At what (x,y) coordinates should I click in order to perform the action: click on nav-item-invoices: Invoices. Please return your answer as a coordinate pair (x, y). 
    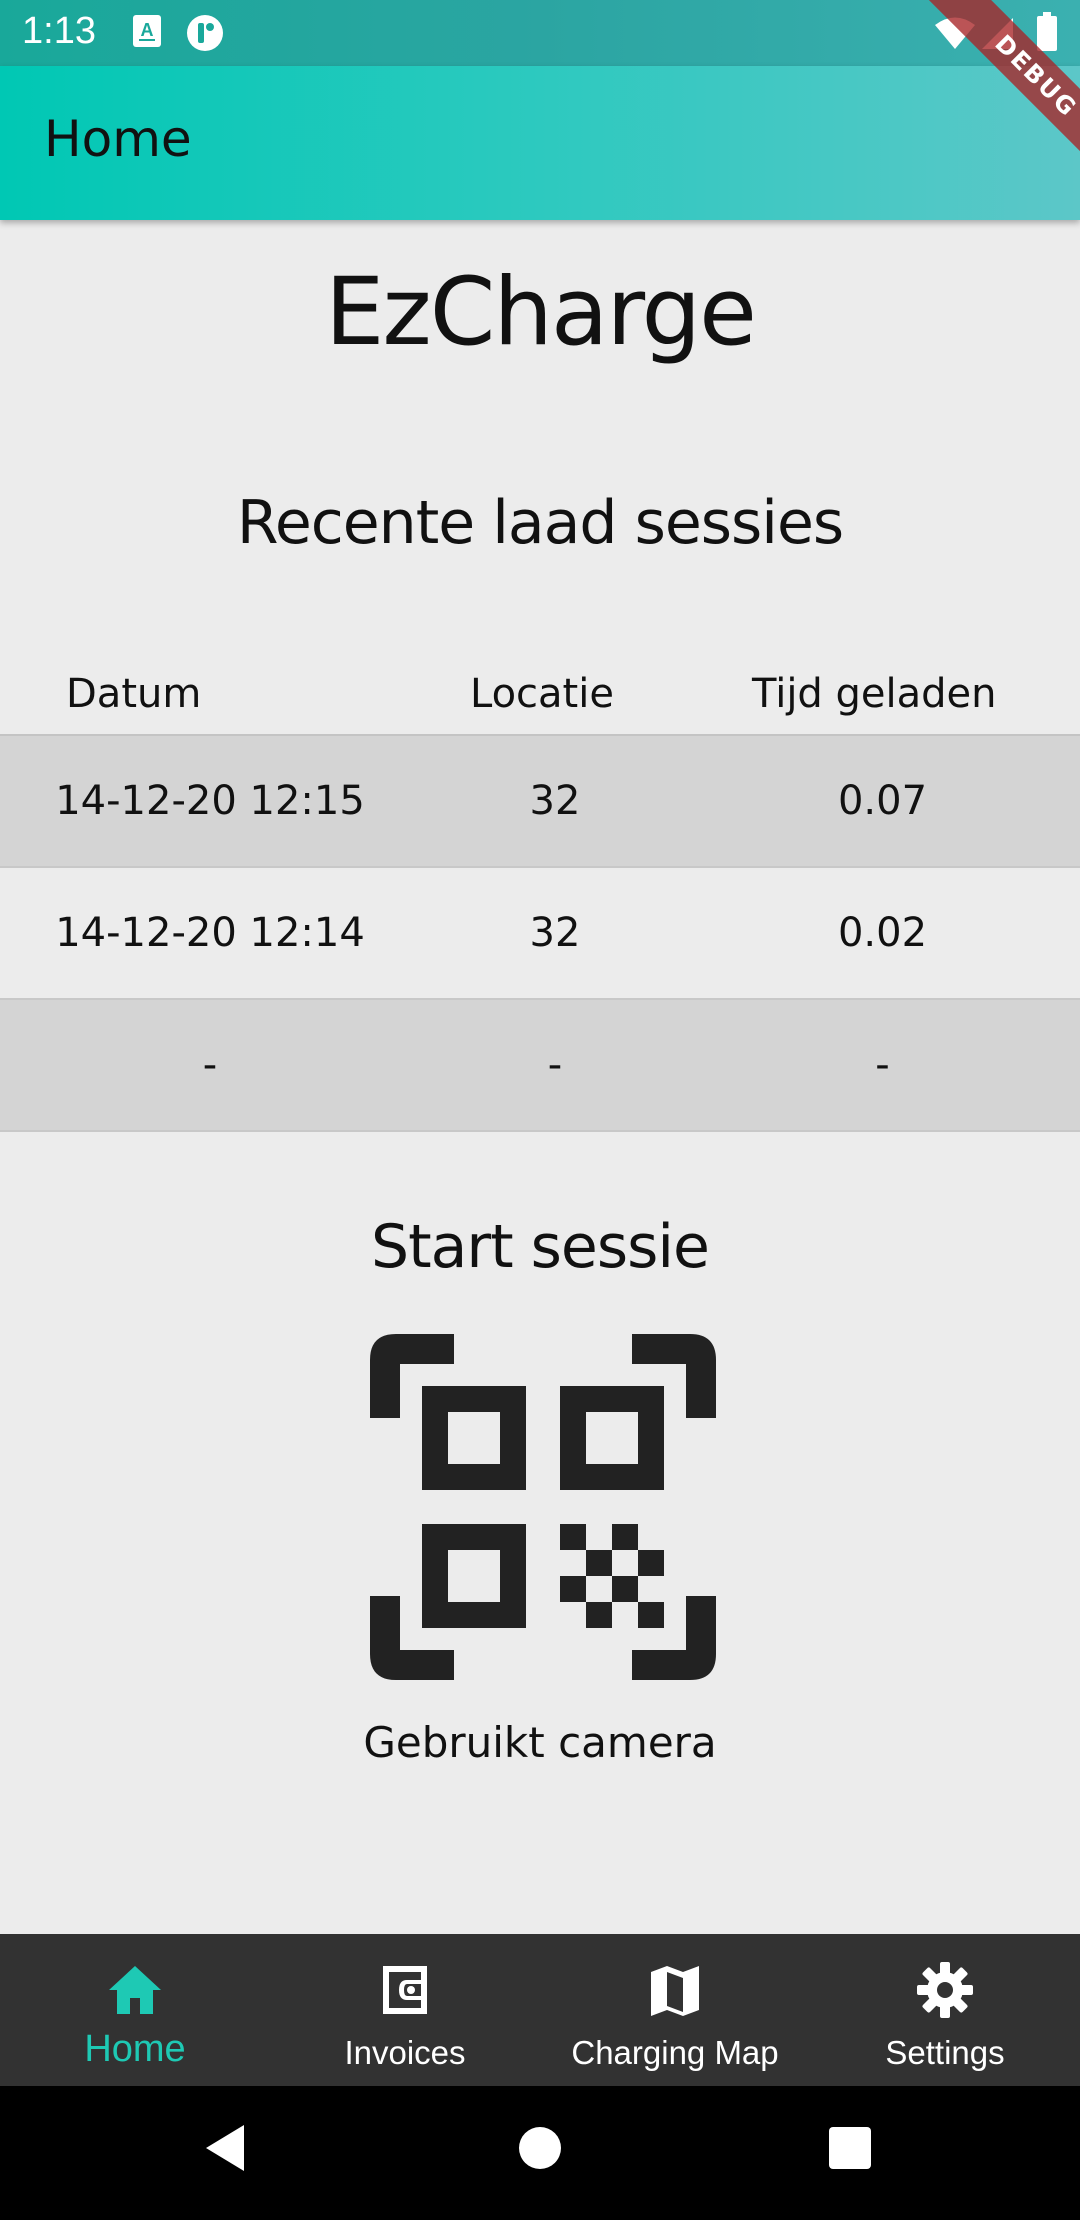
    Looking at the image, I should click on (405, 2010).